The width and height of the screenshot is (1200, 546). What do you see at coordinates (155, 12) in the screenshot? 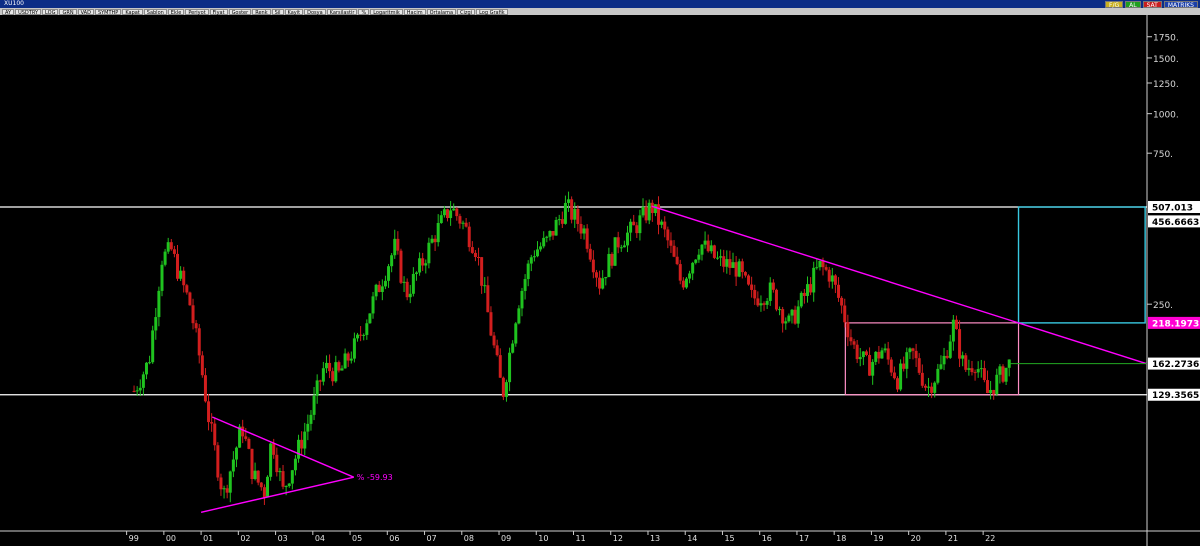
I see `toolbar-button: Sablon` at bounding box center [155, 12].